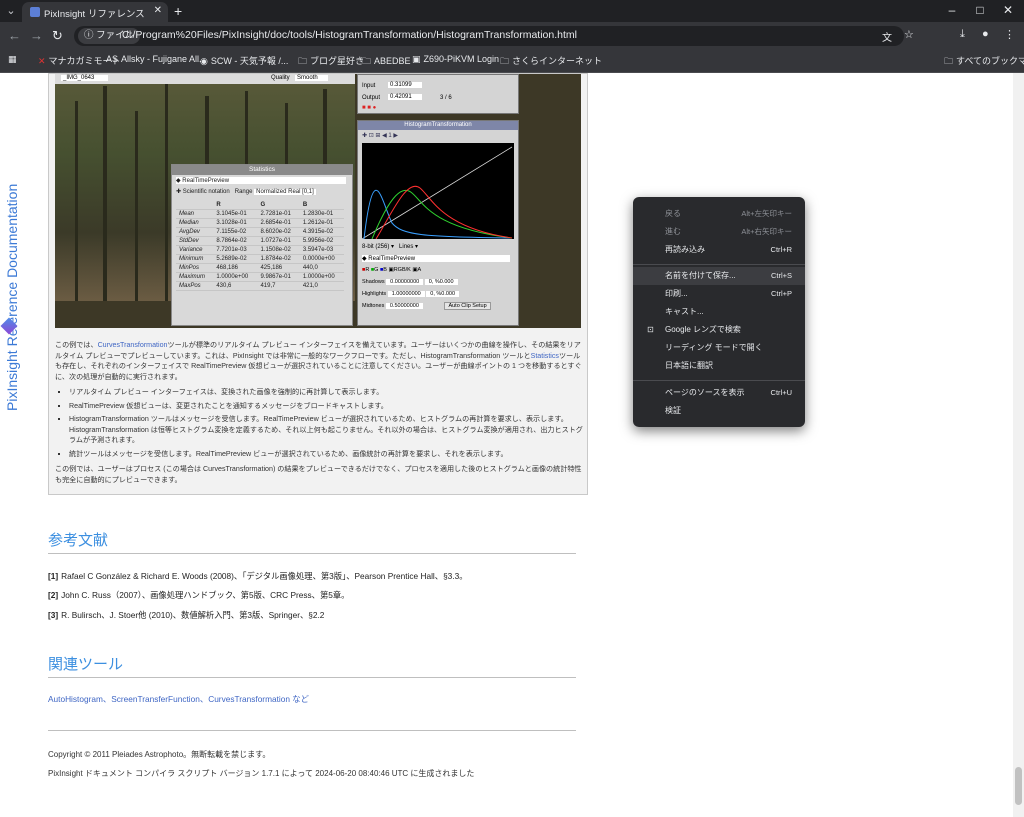 This screenshot has height=817, width=1024. I want to click on table-cell: 0.0000e+00, so click(321, 259).